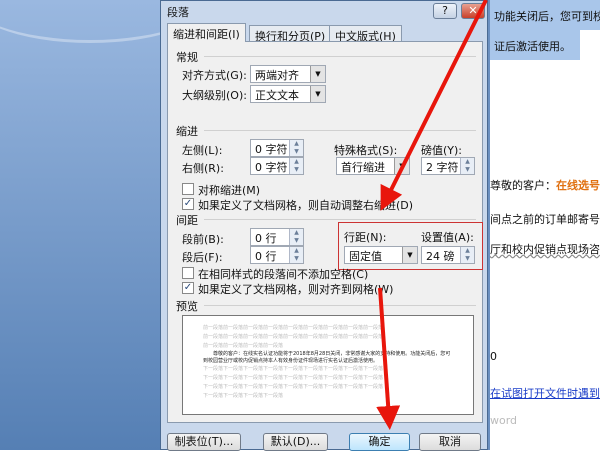 Image resolution: width=600 pixels, height=451 pixels. Describe the element at coordinates (283, 274) in the screenshot. I see `no-space-label: 在相同样式的段落间不添加空格(C)` at that location.